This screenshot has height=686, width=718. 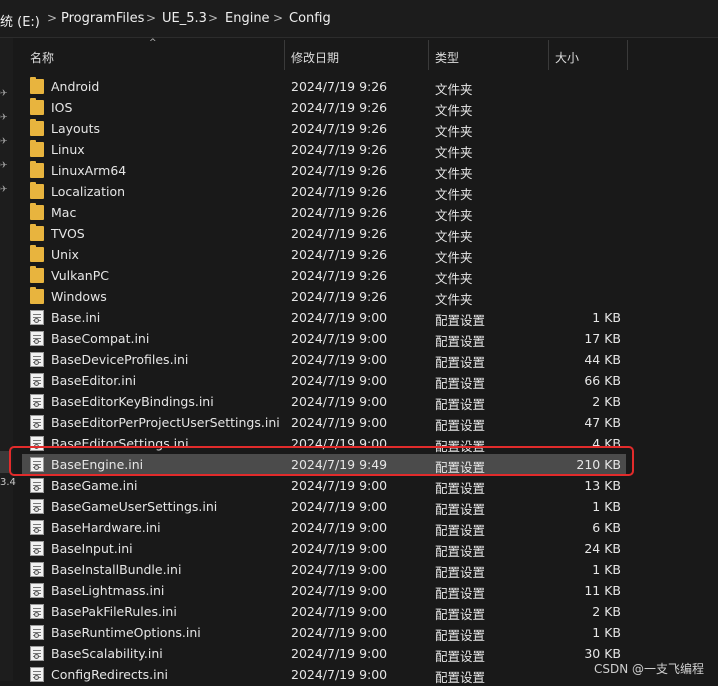 I want to click on file-name: BaseInput.ini, so click(x=92, y=548).